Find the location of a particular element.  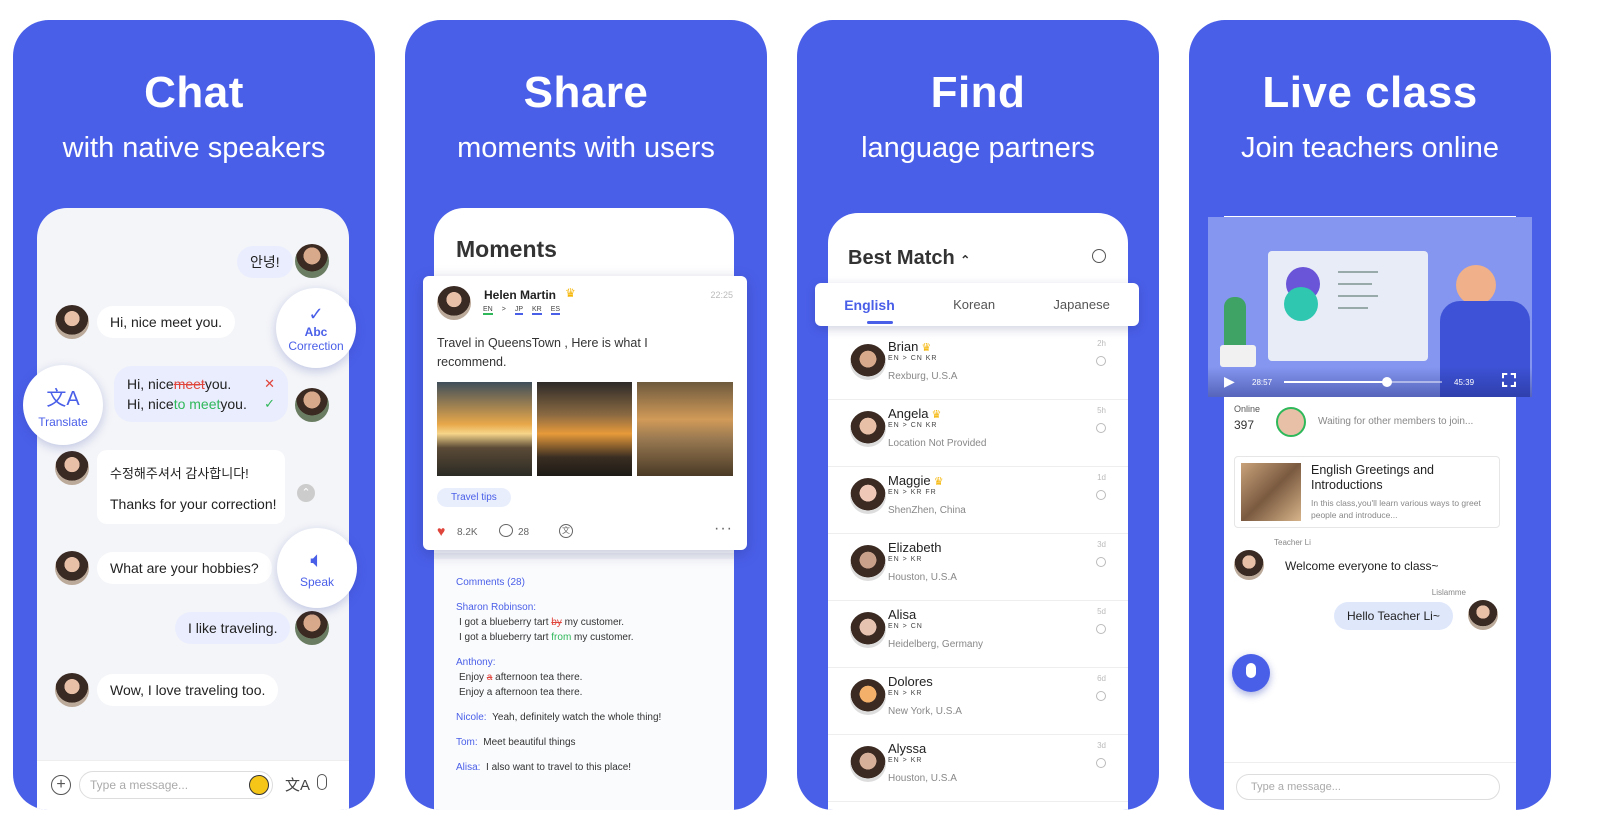

heart-icon: ♥ is located at coordinates (441, 531).